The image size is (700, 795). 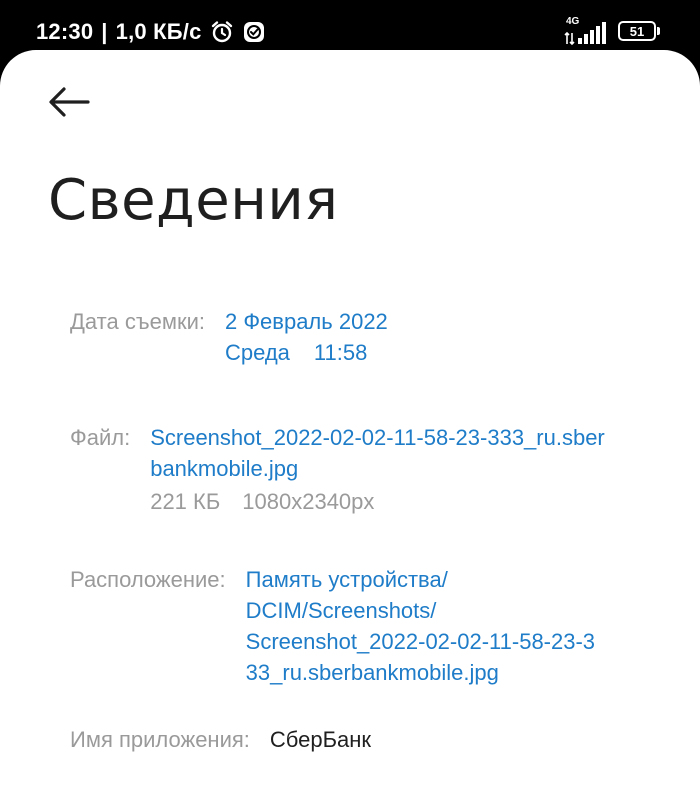 I want to click on status-left: 12:30 | 1,0 КБ/с, so click(x=155, y=32).